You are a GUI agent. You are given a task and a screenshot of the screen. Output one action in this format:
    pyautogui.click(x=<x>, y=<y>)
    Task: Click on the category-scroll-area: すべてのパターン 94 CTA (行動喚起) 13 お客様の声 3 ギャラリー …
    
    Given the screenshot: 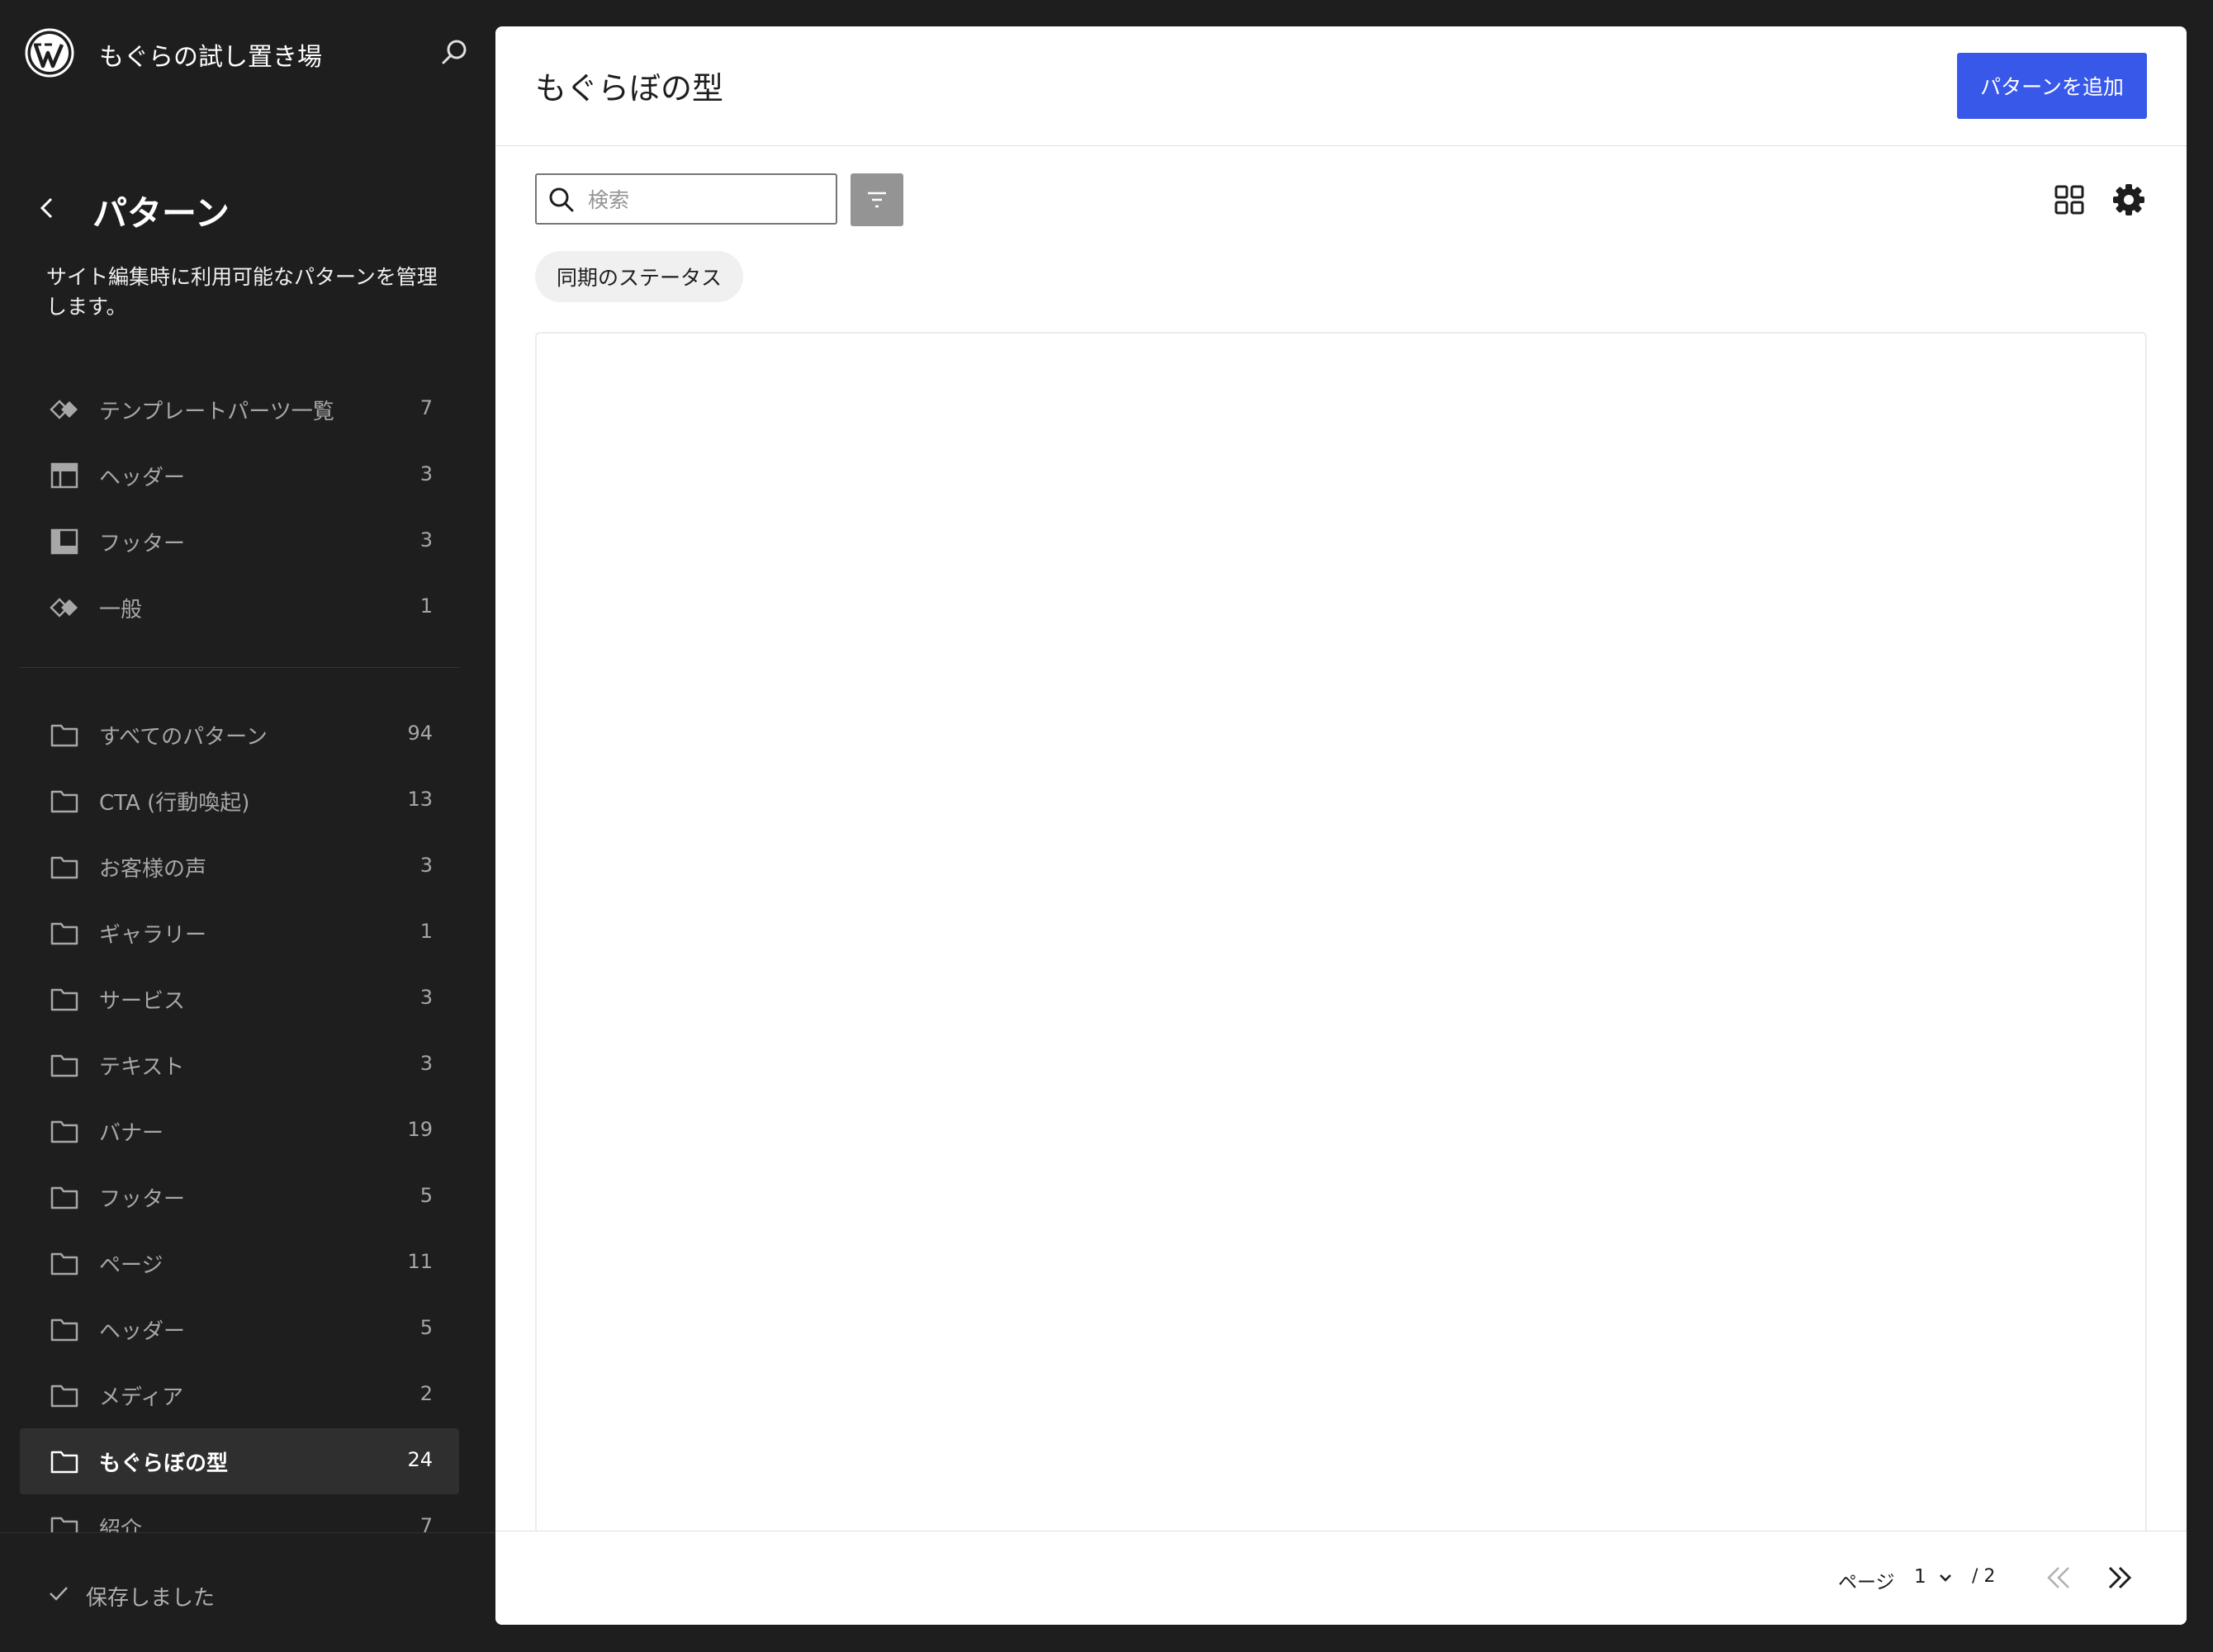 What is the action you would take?
    pyautogui.click(x=247, y=1117)
    